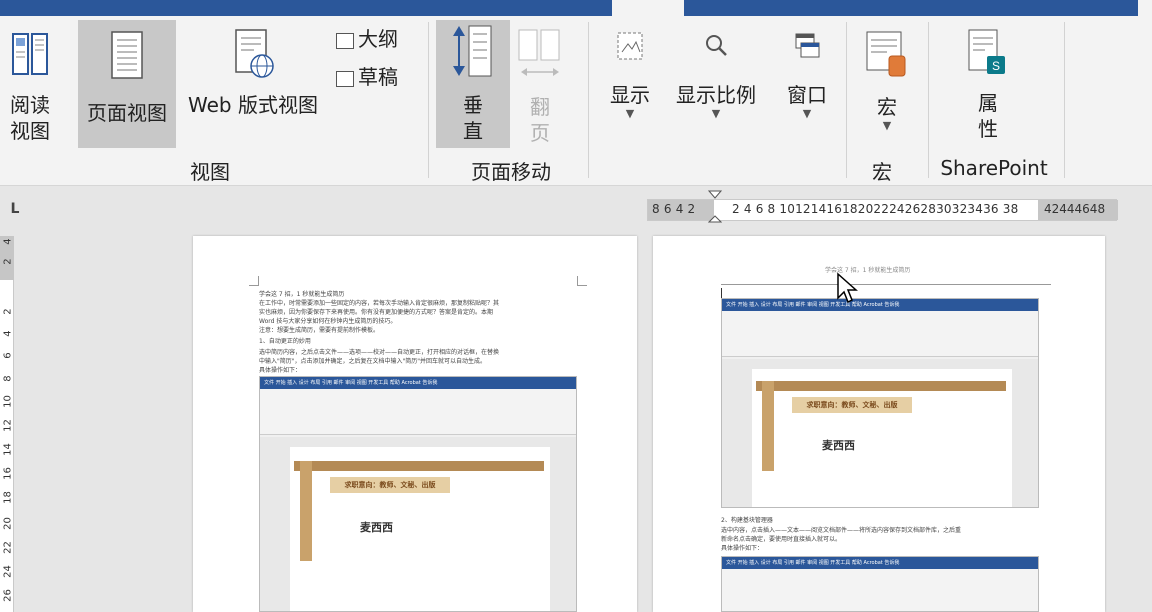 The image size is (1152, 612). I want to click on book-icon, so click(30, 54).